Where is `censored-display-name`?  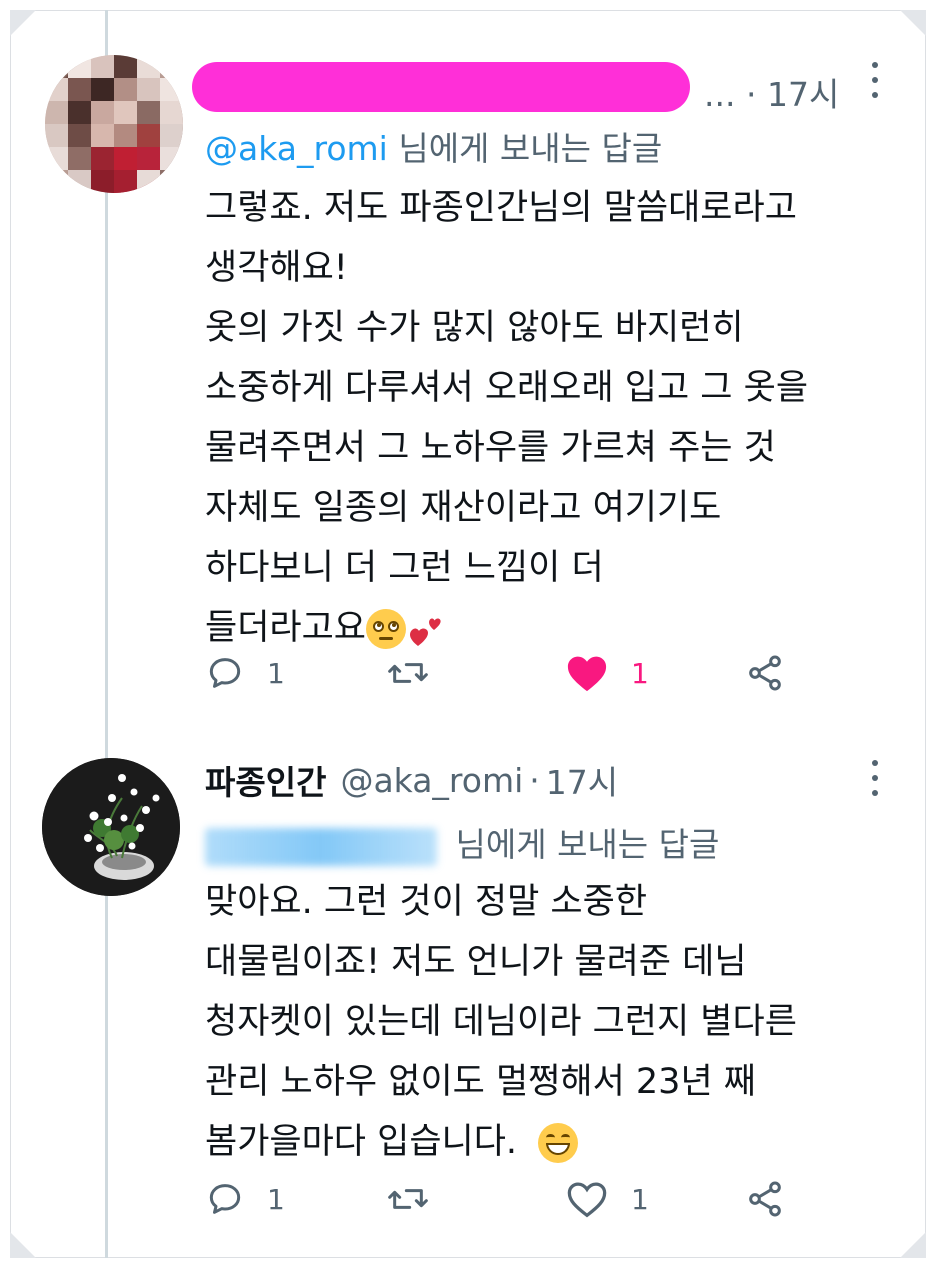
censored-display-name is located at coordinates (441, 87).